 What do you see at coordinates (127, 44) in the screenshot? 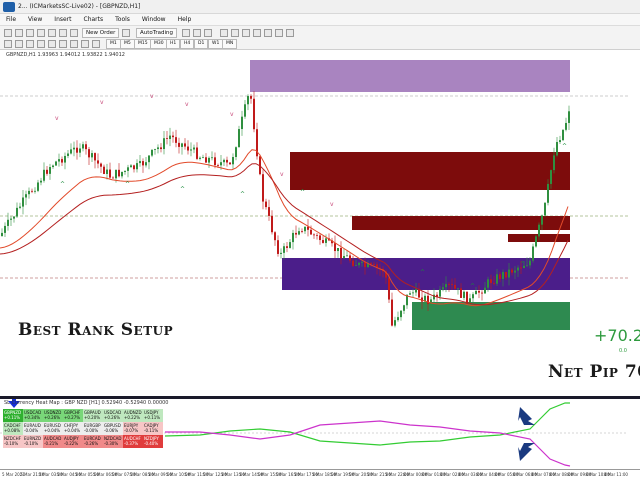
I see `timeframe-m5: M5` at bounding box center [127, 44].